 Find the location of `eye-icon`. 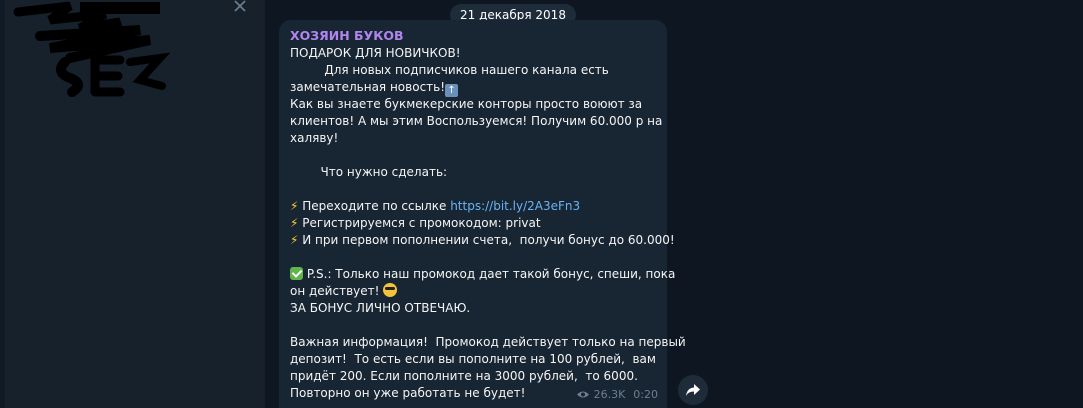

eye-icon is located at coordinates (582, 394).